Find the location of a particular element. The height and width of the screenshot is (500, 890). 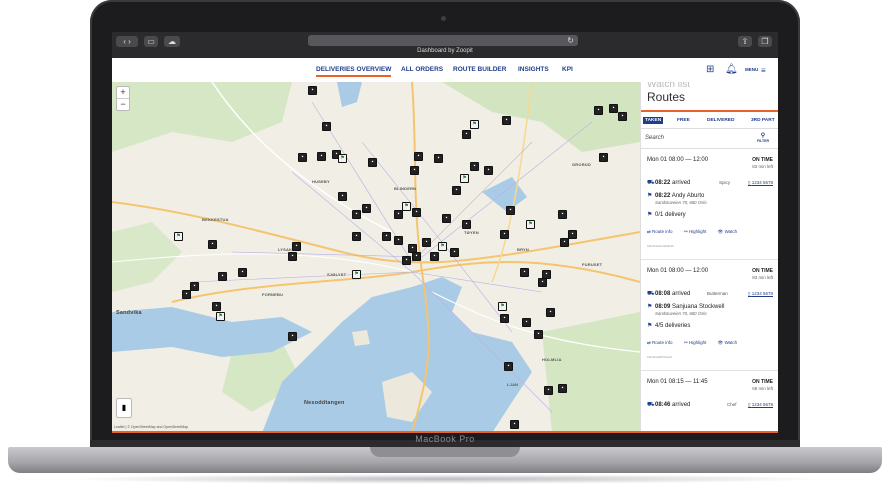

filter-button: ⚲ FILTER is located at coordinates (763, 137).